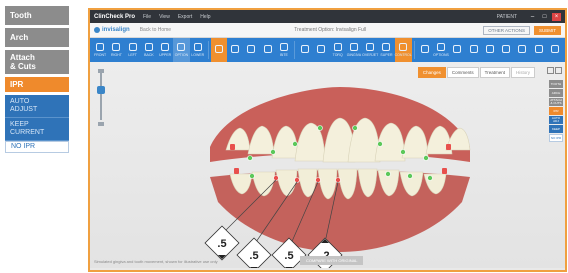 The height and width of the screenshot is (273, 568). What do you see at coordinates (556, 93) in the screenshot?
I see `right-panel-item: ARCH` at bounding box center [556, 93].